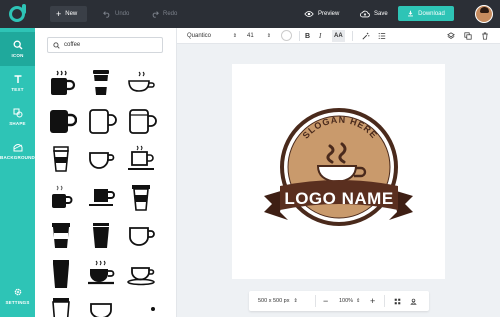 This screenshot has height=317, width=500. I want to click on save-label: Save, so click(381, 14).